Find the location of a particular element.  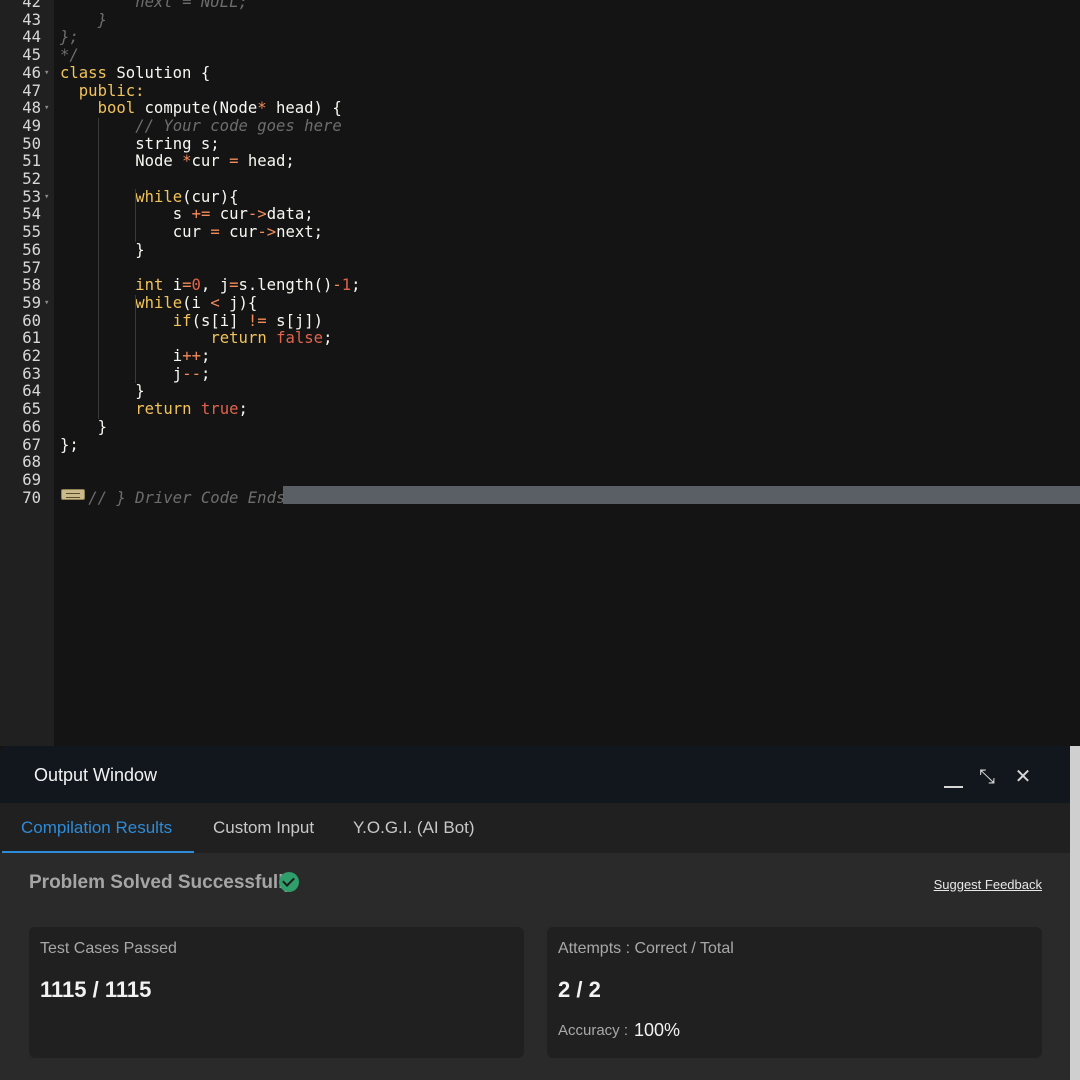

code-token: cur is located at coordinates (238, 232).